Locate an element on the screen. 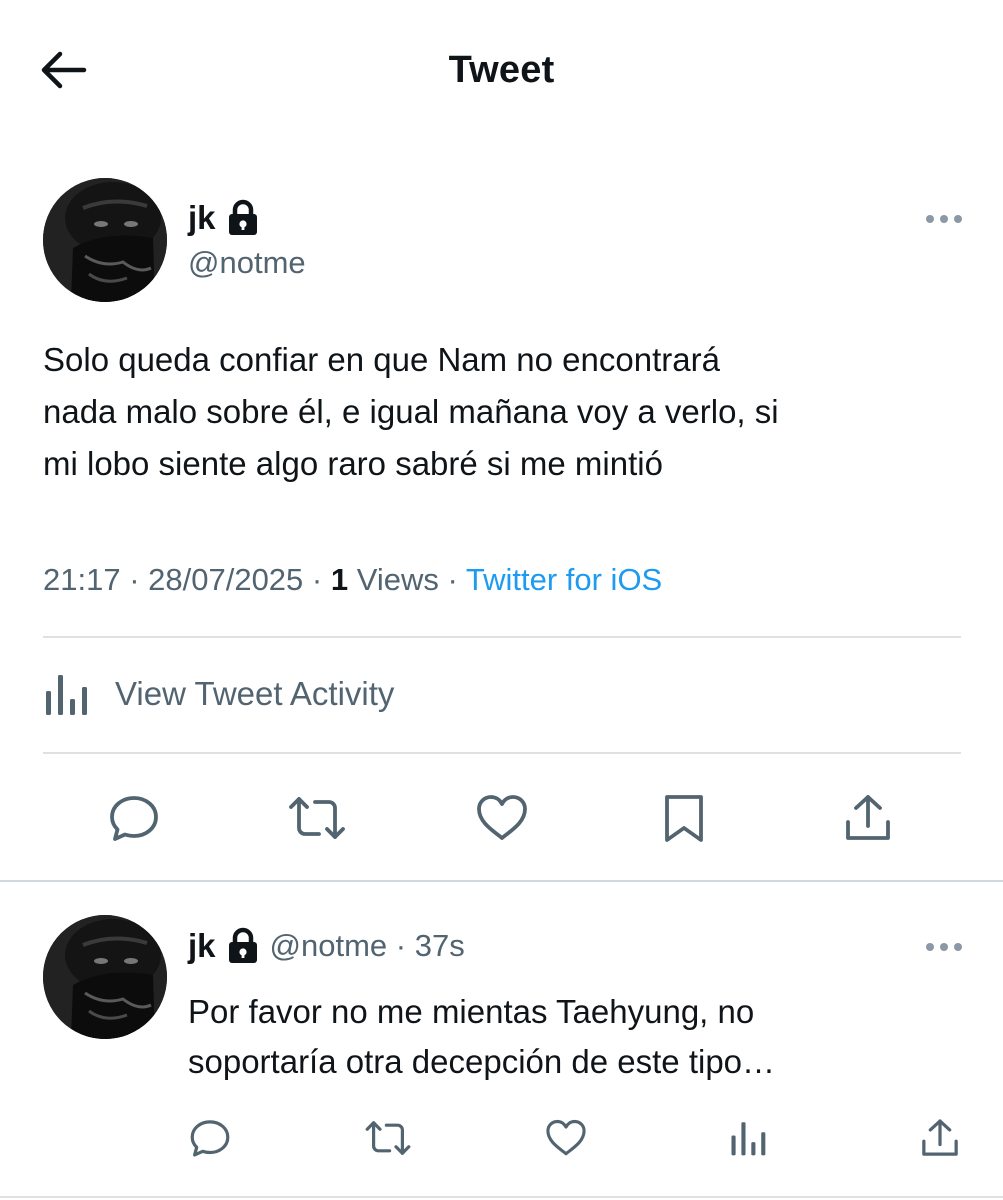 Image resolution: width=1003 pixels, height=1200 pixels. reply-like-button is located at coordinates (566, 1138).